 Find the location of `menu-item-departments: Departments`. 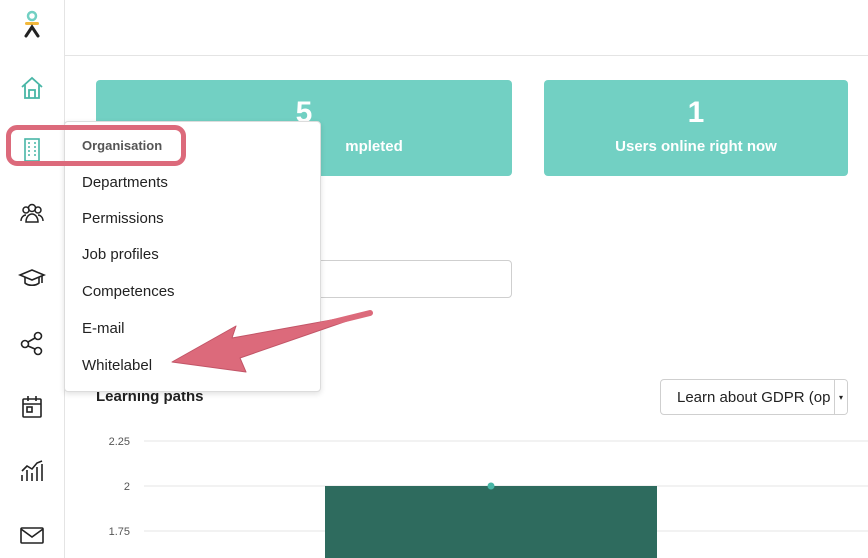

menu-item-departments: Departments is located at coordinates (125, 182).